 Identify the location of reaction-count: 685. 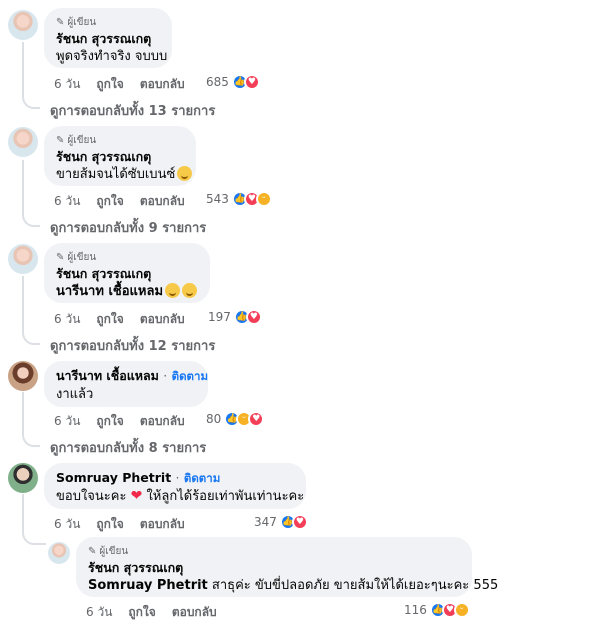
(217, 82).